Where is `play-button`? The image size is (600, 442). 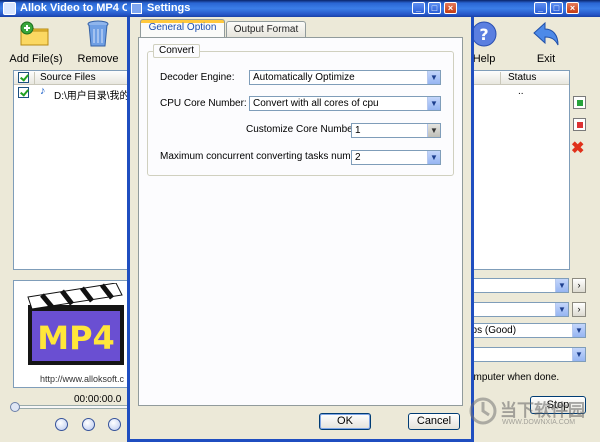
play-button is located at coordinates (61, 424).